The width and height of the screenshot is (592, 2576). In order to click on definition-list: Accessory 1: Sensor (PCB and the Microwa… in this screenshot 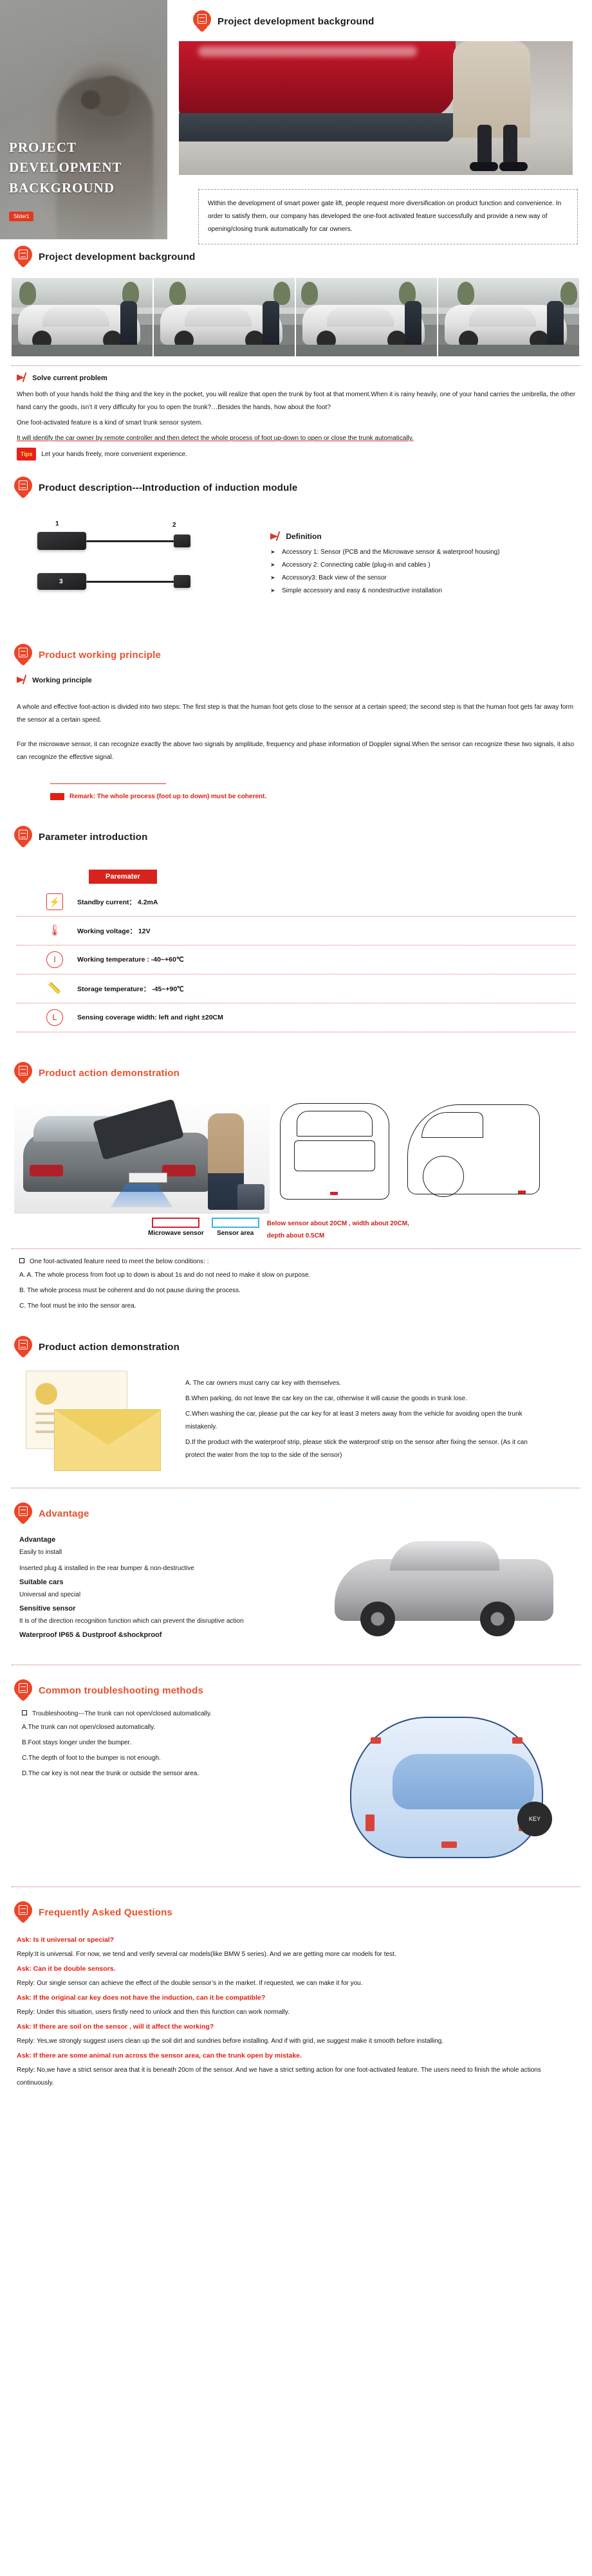, I will do `click(424, 572)`.